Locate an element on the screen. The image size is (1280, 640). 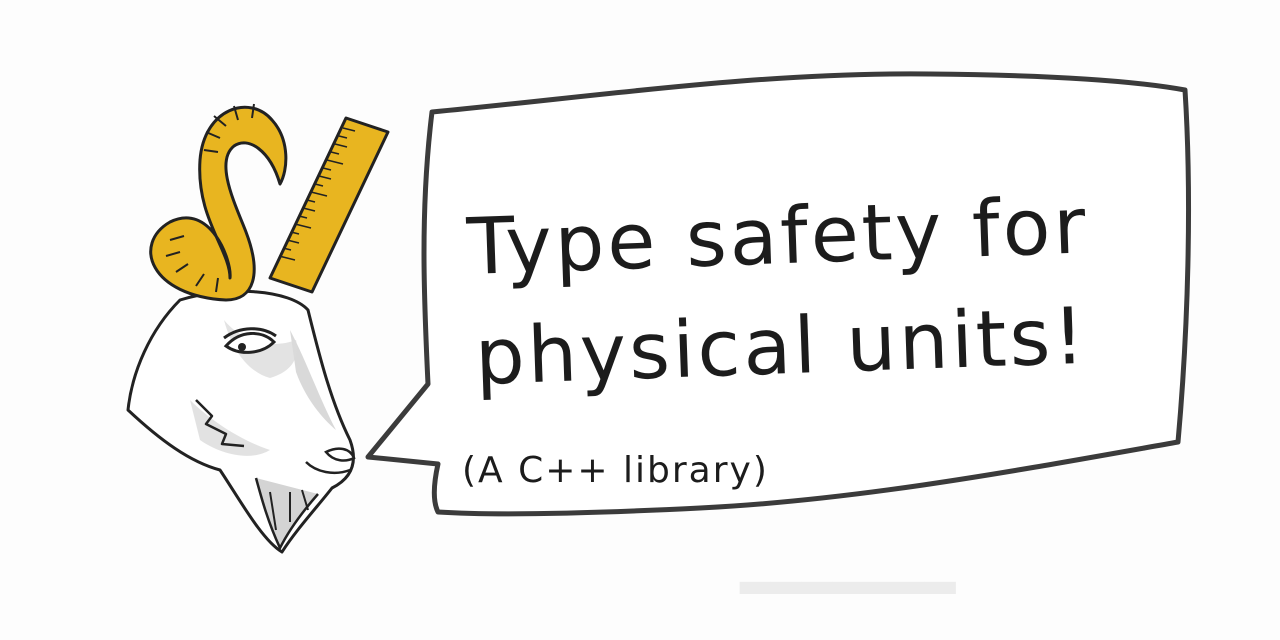
subtitle: (A C++ library) is located at coordinates (615, 470).